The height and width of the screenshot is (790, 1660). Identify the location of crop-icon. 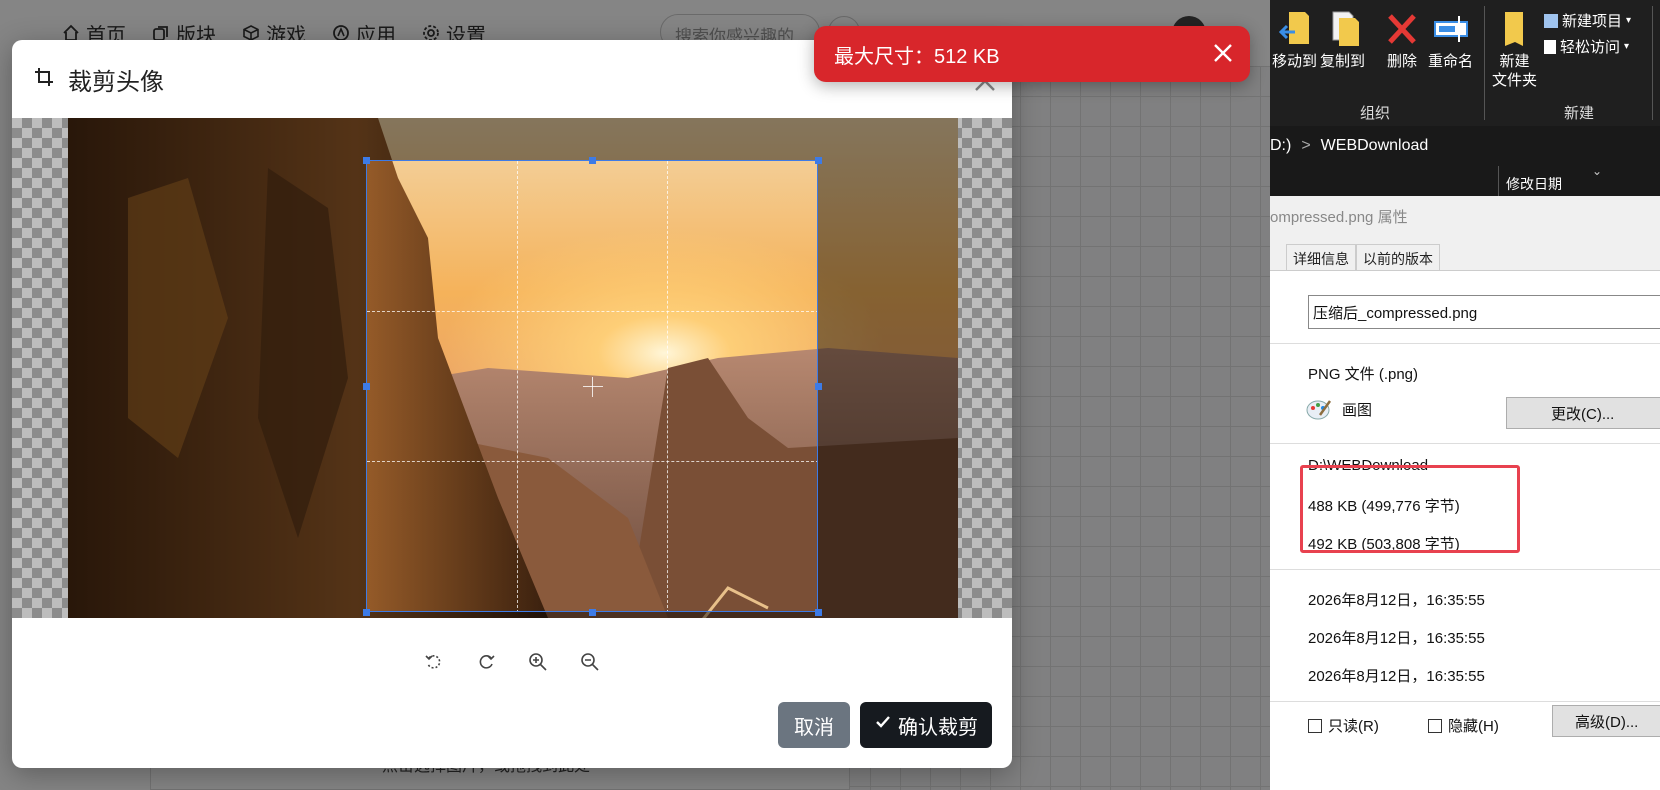
(44, 79).